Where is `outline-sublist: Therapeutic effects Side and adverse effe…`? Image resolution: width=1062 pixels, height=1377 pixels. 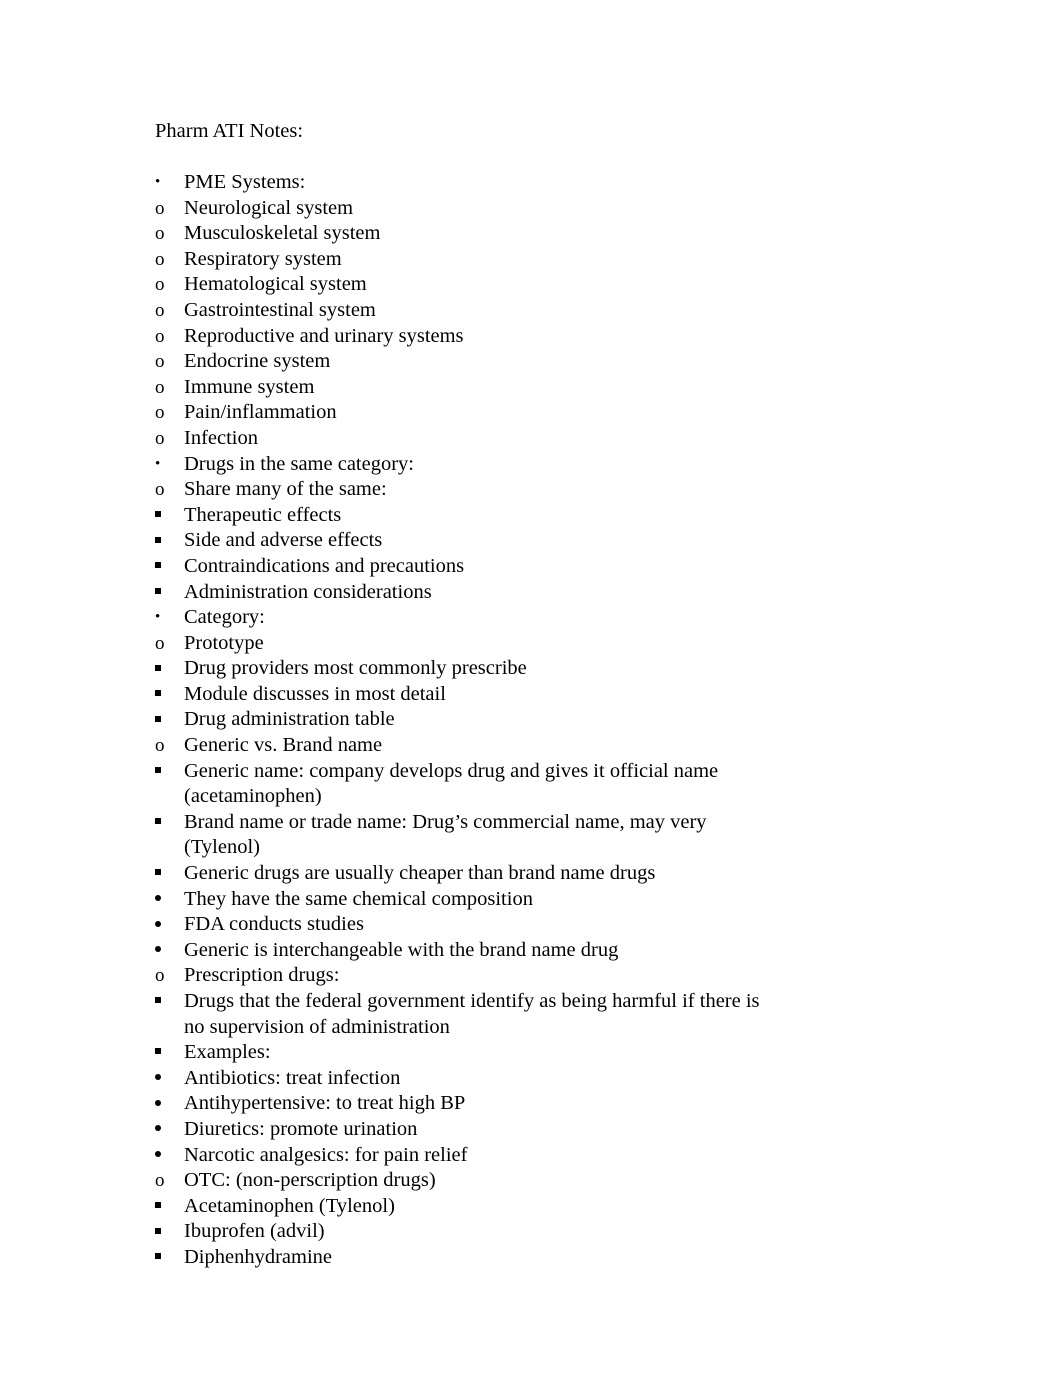
outline-sublist: Therapeutic effects Side and adverse effe… is located at coordinates (531, 554).